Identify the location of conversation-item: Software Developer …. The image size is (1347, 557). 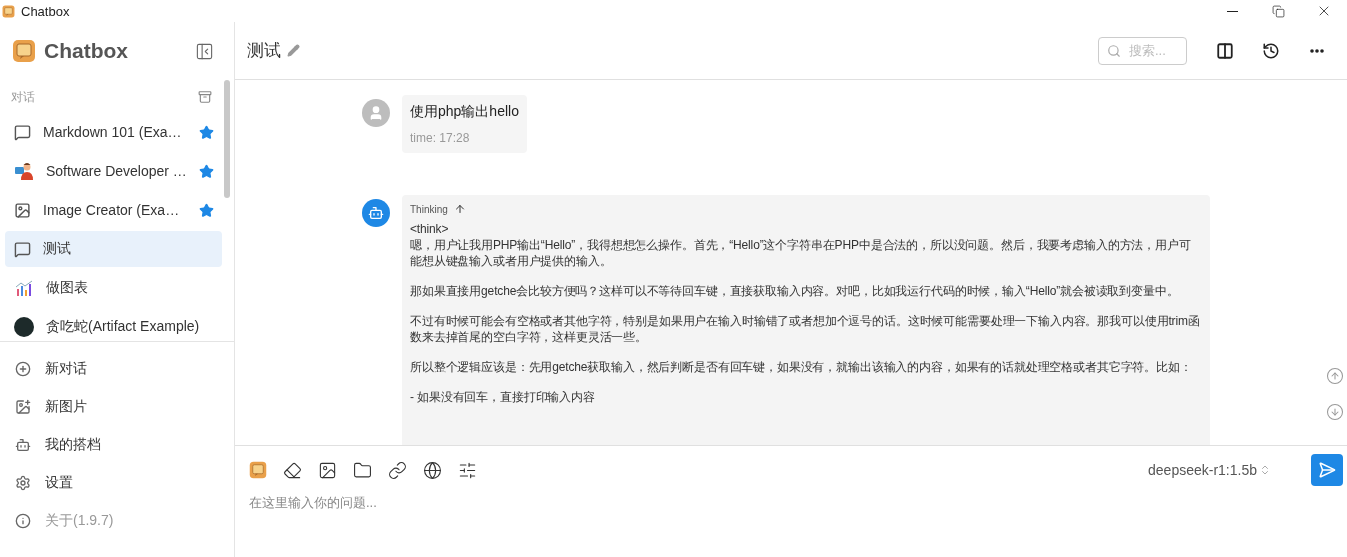
(113, 171).